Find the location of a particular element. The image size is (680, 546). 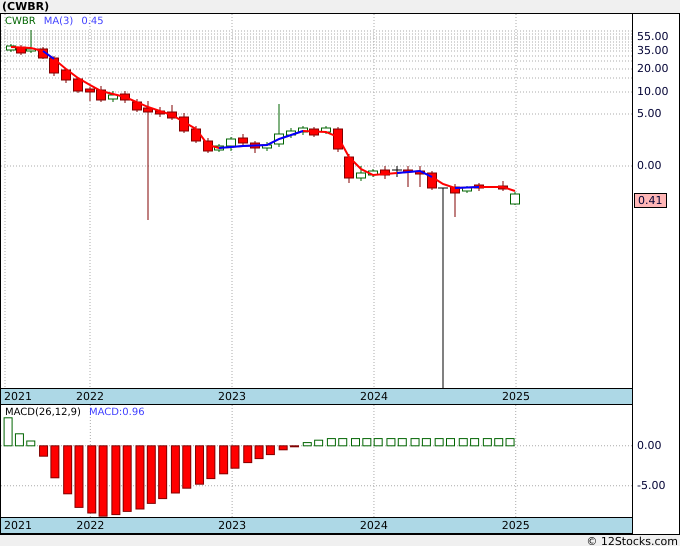

last-price-label: 0.41 is located at coordinates (650, 200).